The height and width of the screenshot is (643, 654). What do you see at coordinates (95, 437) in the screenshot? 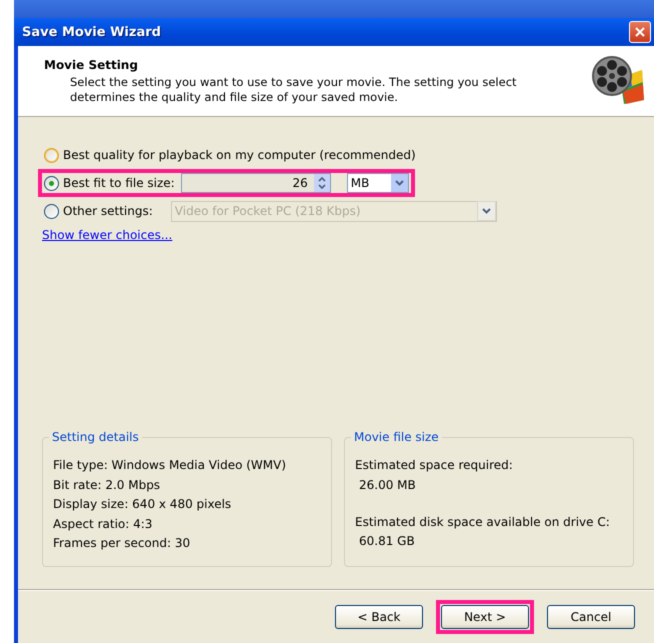
I see `group-title: Setting details` at bounding box center [95, 437].